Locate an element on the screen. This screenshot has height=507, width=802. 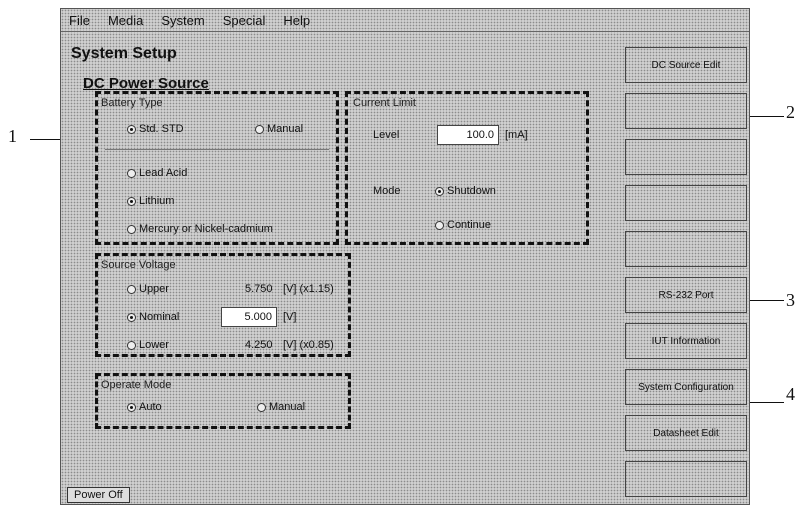
battery-lithium-radio: Lithium is located at coordinates (150, 201).